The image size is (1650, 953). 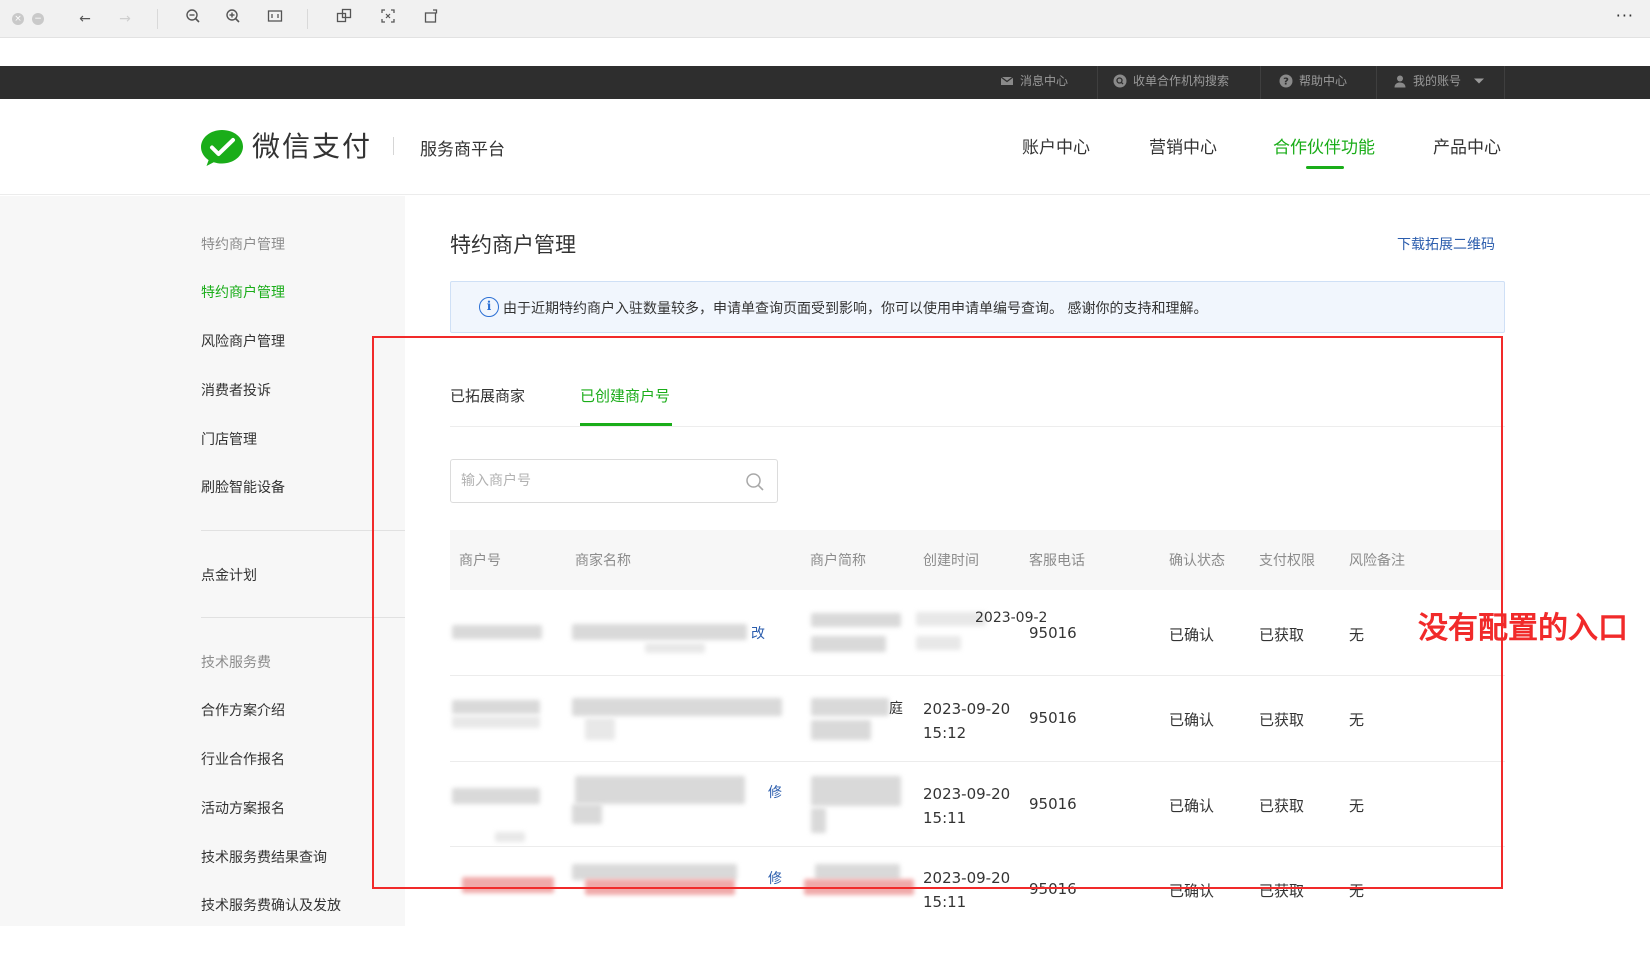 I want to click on sidebar-item-fee-confirm-release: 技术服务费确认及发放, so click(x=271, y=905).